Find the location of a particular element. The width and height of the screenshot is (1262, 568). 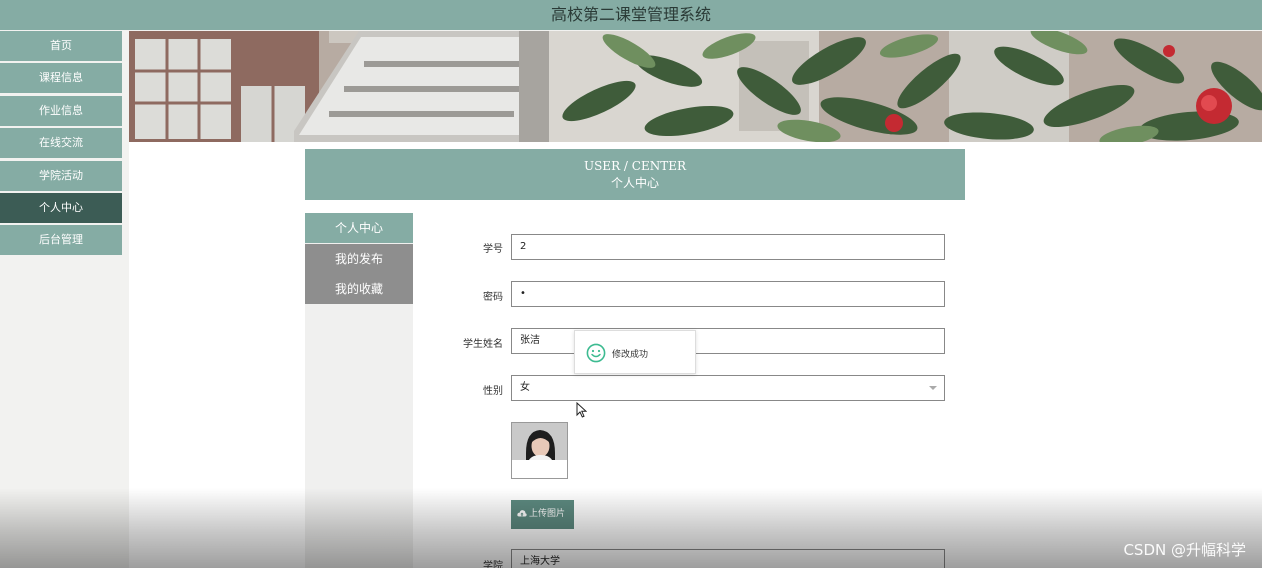

avatar is located at coordinates (539, 450).